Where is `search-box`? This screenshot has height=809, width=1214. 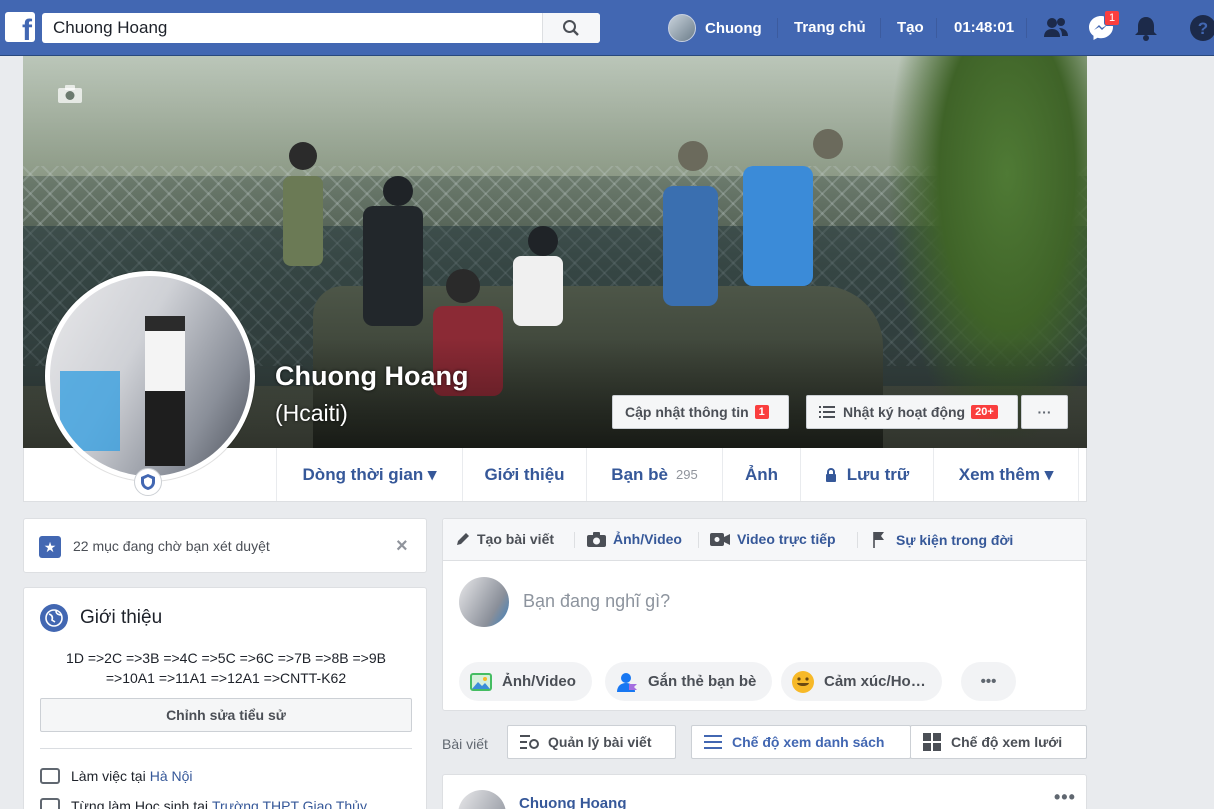
search-box is located at coordinates (321, 28).